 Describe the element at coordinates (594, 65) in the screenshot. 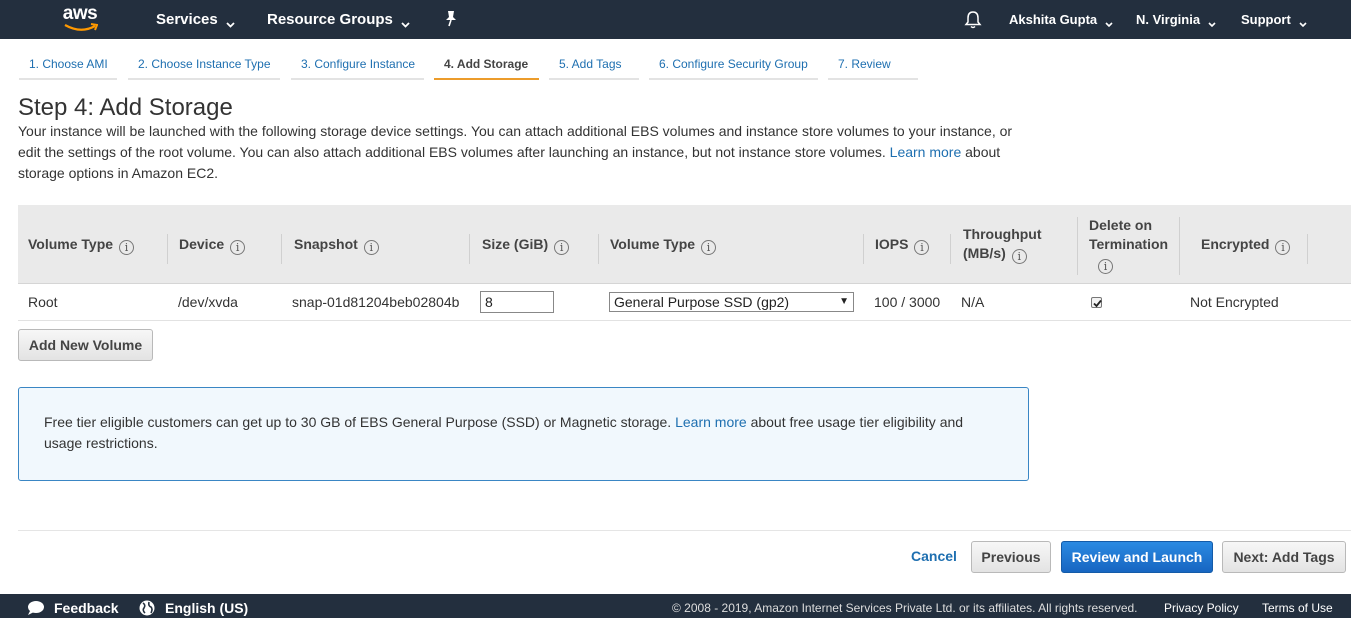

I see `tab-add-tags: 5. Add Tags` at that location.